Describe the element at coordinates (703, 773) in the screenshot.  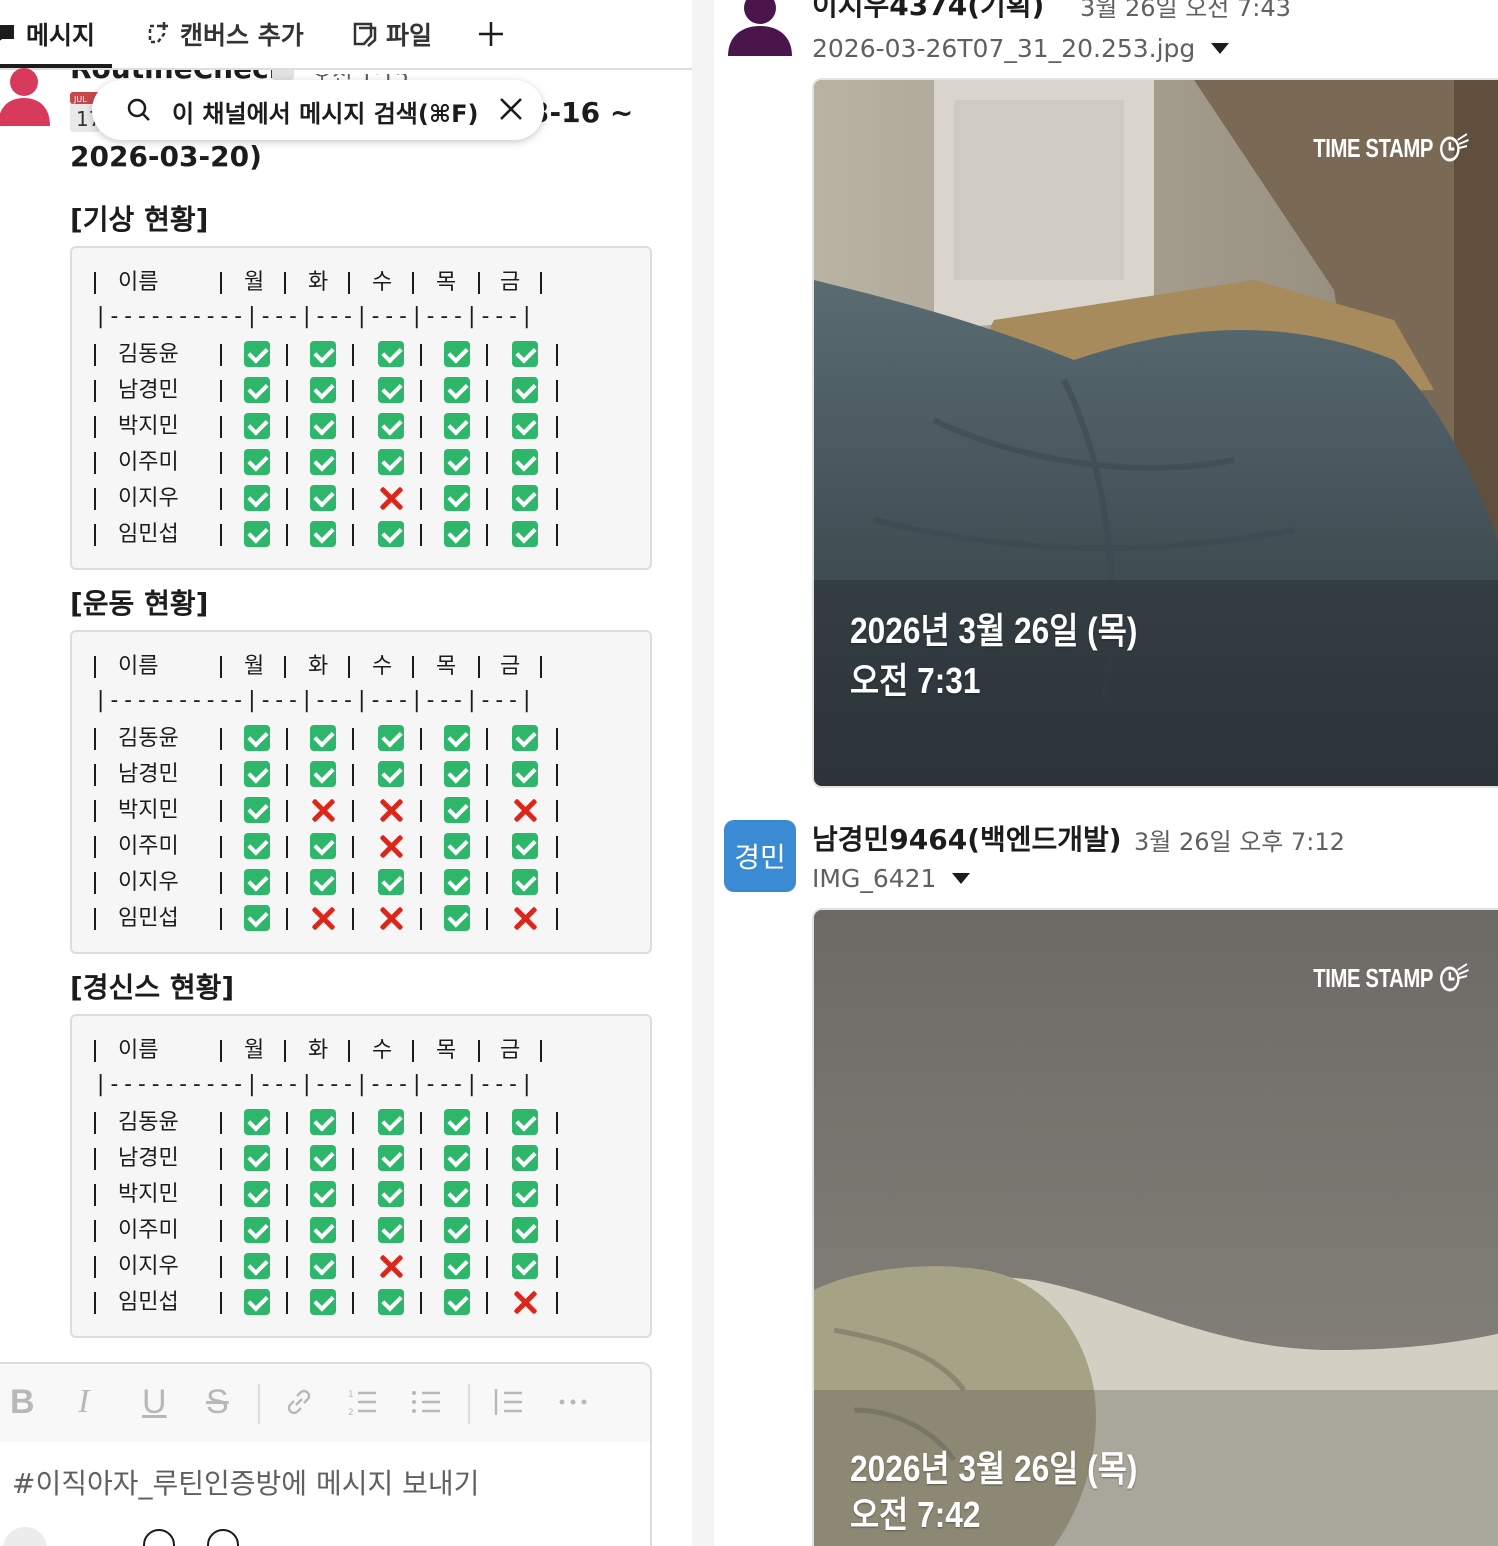
I see `pane-divider` at that location.